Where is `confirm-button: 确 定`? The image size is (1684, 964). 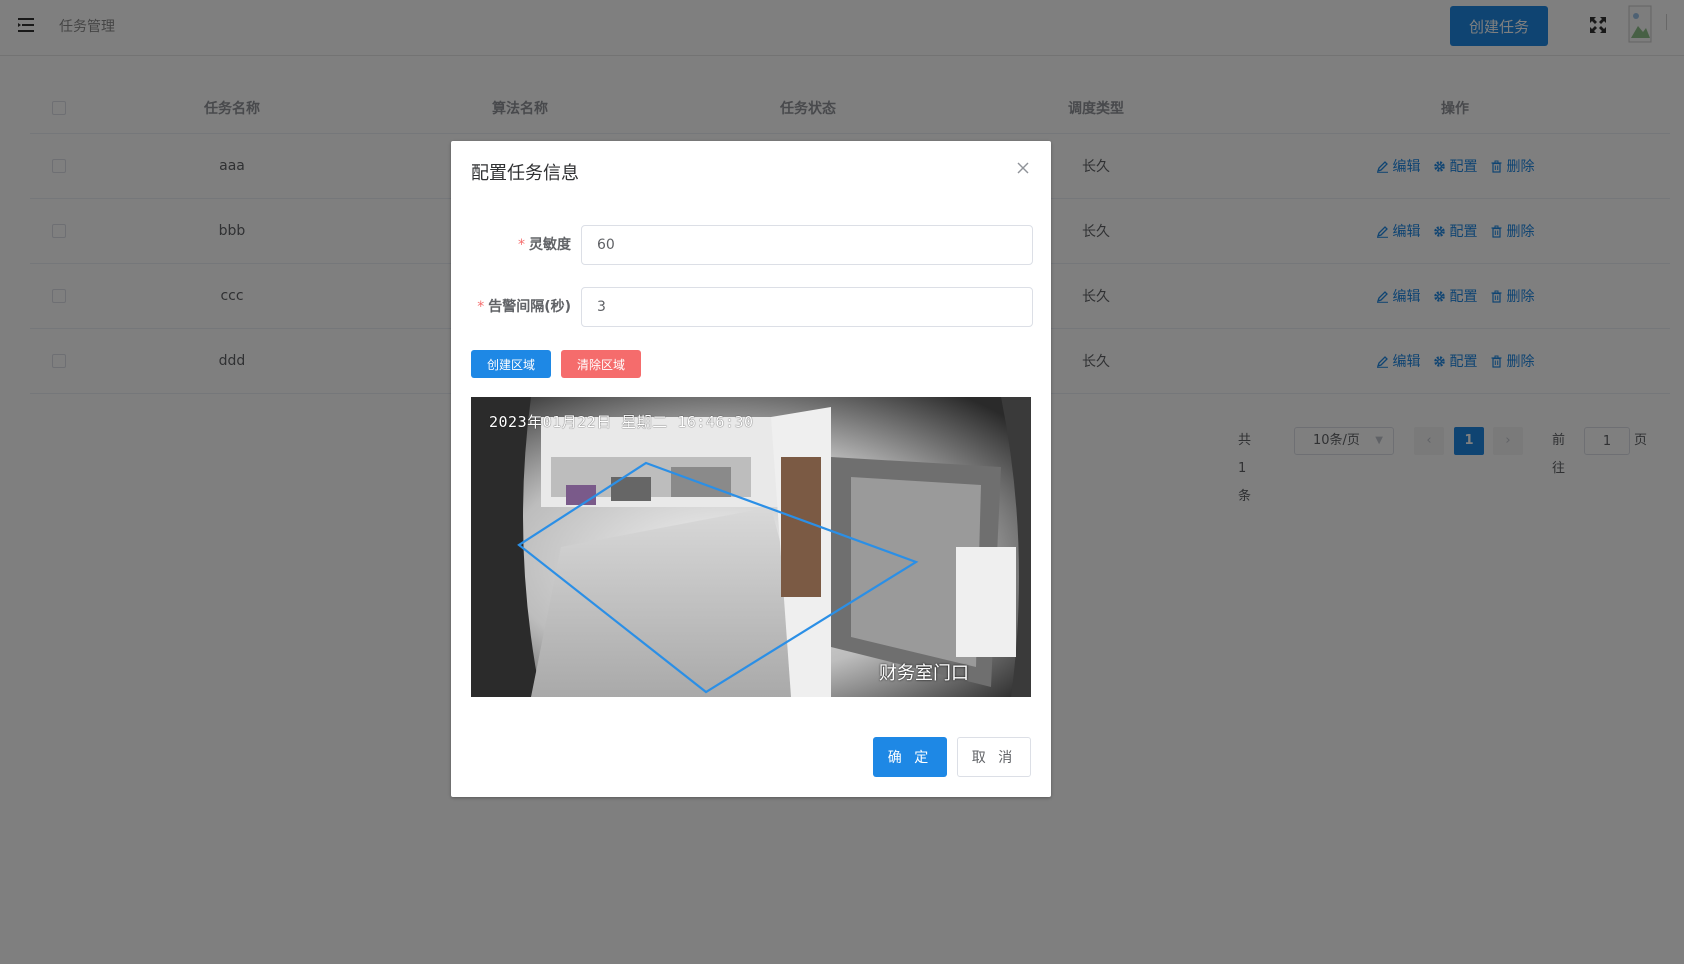
confirm-button: 确 定 is located at coordinates (910, 757).